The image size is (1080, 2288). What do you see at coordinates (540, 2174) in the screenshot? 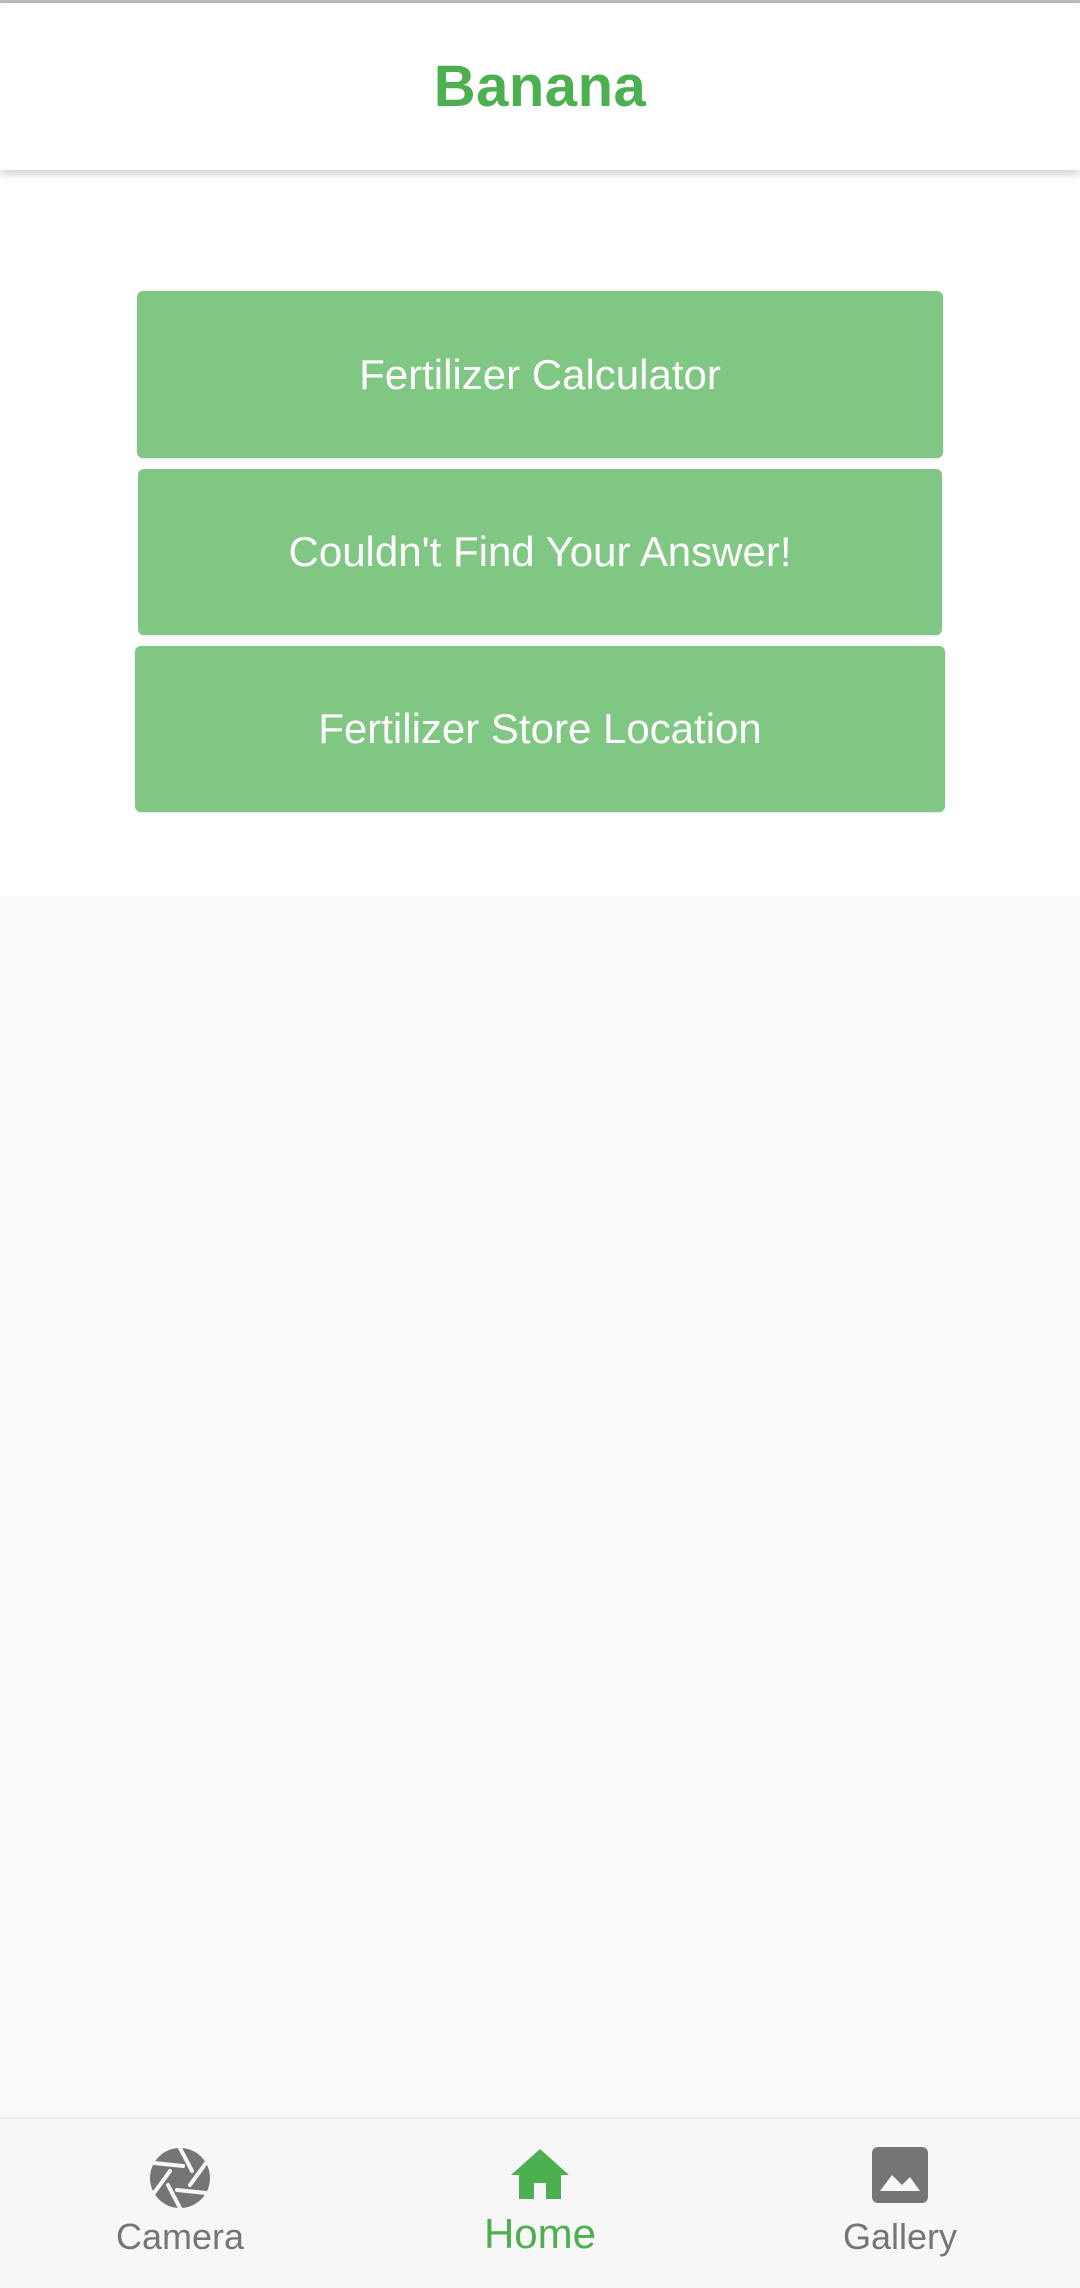
I see `home-icon` at bounding box center [540, 2174].